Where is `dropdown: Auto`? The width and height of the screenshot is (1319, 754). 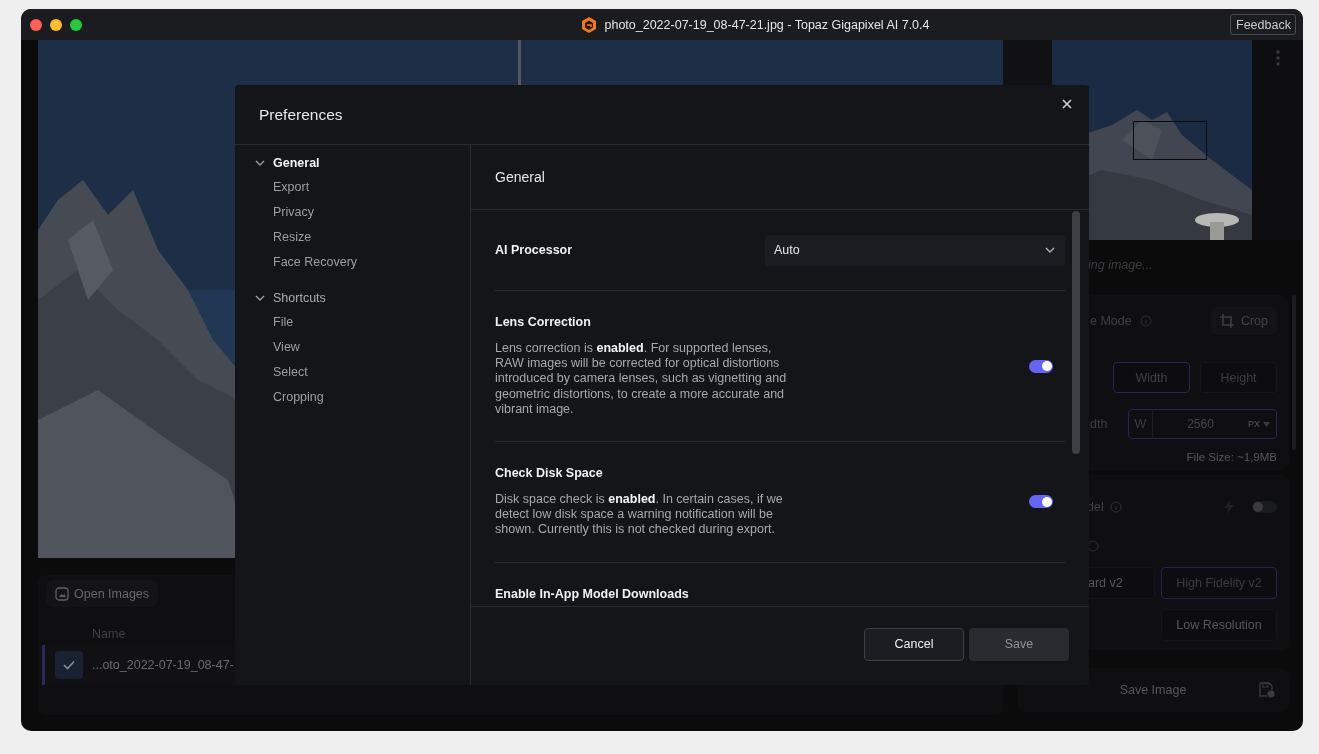
dropdown: Auto is located at coordinates (915, 250).